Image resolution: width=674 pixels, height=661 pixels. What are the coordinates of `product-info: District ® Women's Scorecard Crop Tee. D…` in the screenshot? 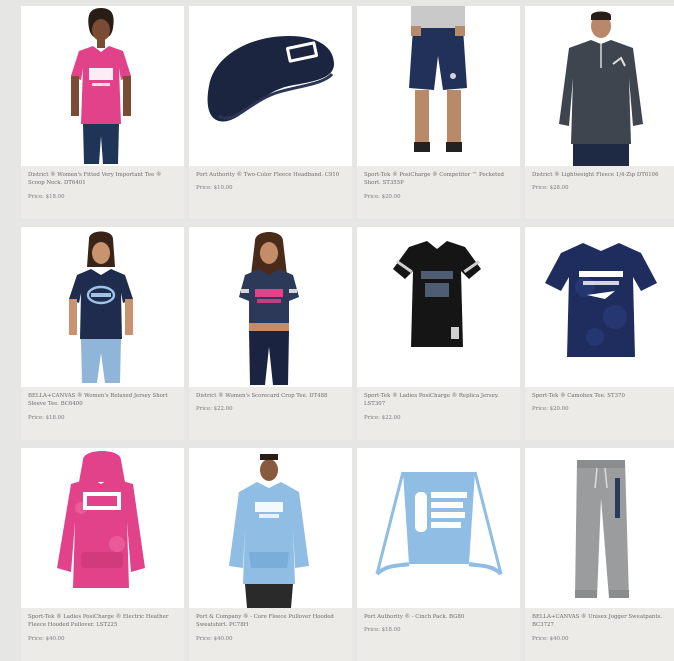 It's located at (270, 413).